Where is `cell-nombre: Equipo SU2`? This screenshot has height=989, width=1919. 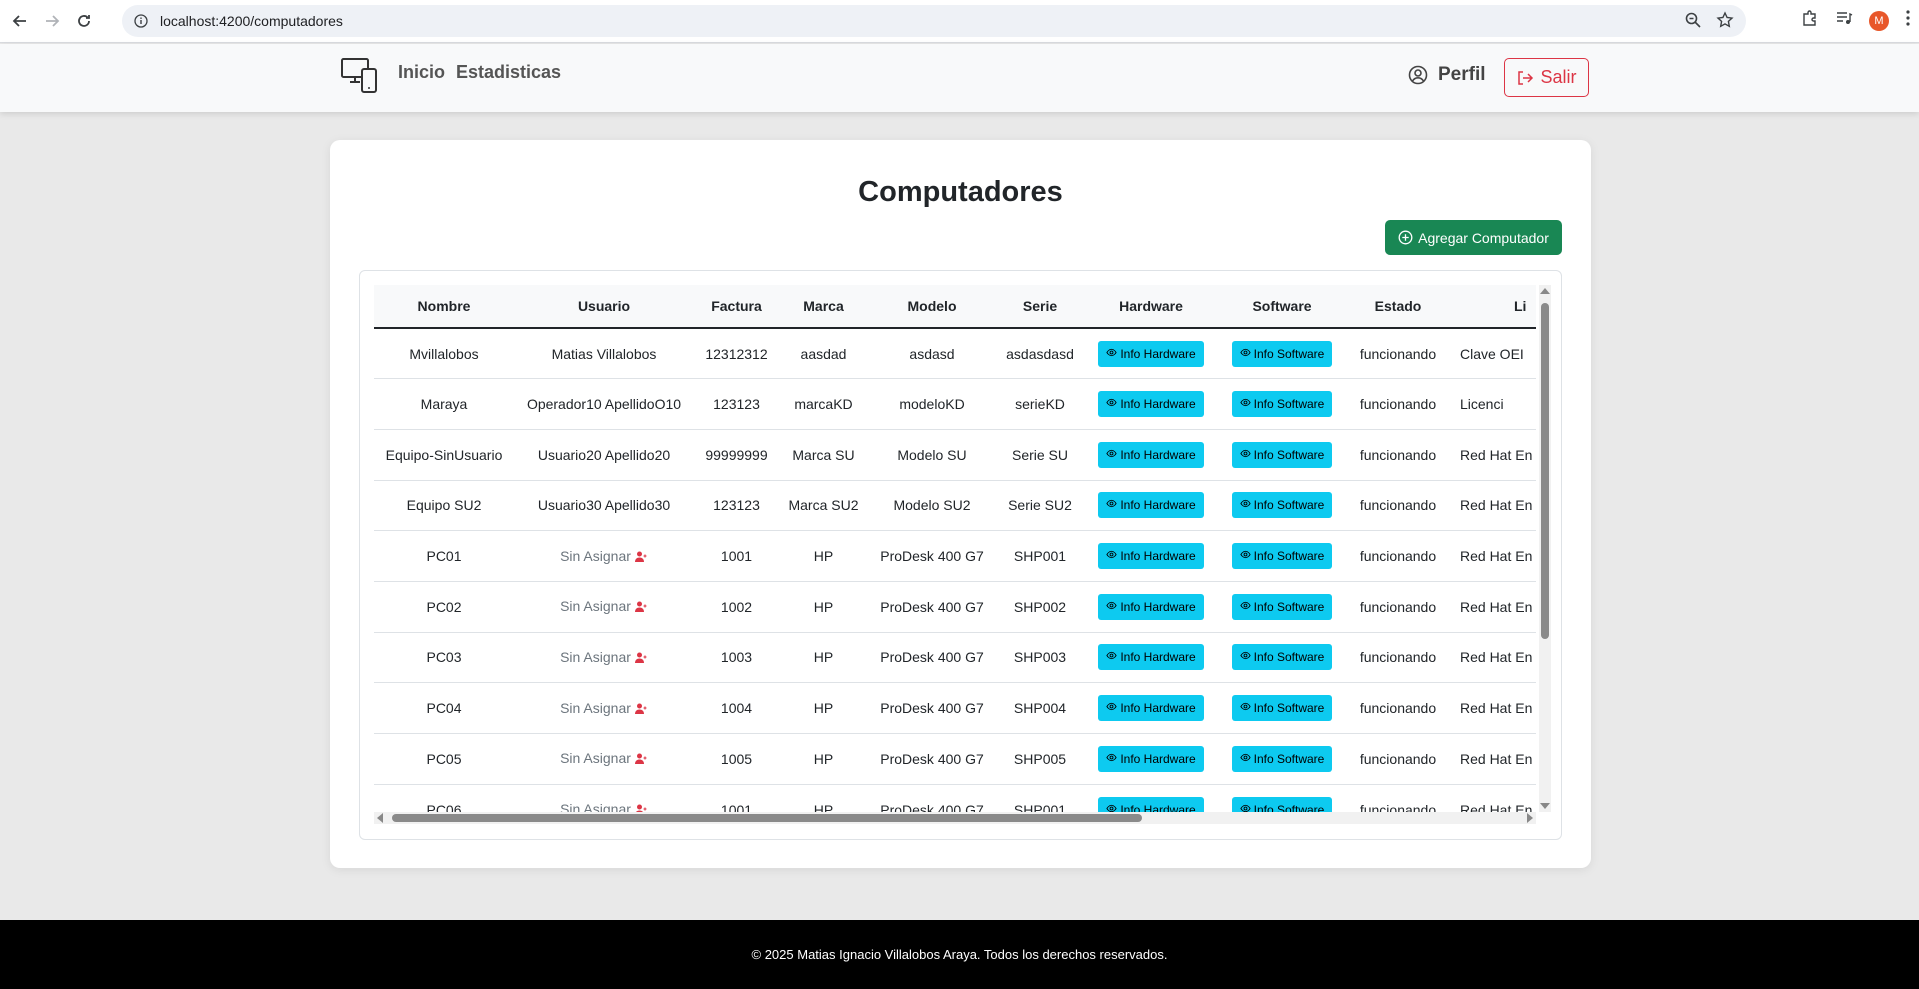
cell-nombre: Equipo SU2 is located at coordinates (444, 506).